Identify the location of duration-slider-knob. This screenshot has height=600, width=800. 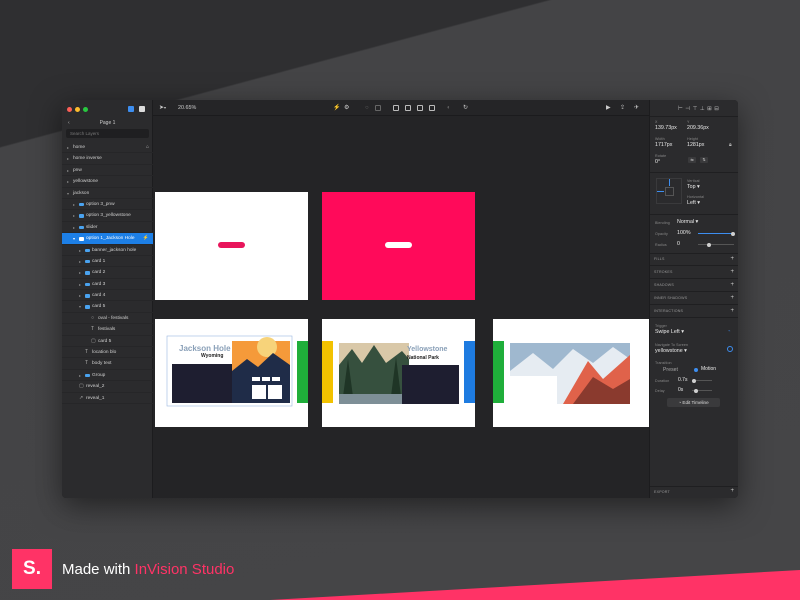
(694, 380).